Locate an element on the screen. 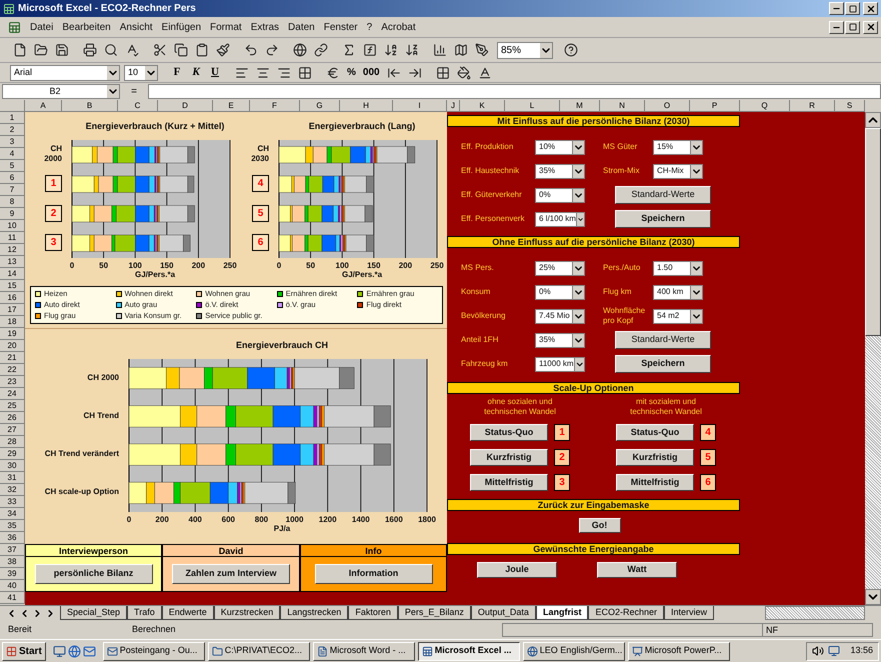  select-all-corner is located at coordinates (12, 106).